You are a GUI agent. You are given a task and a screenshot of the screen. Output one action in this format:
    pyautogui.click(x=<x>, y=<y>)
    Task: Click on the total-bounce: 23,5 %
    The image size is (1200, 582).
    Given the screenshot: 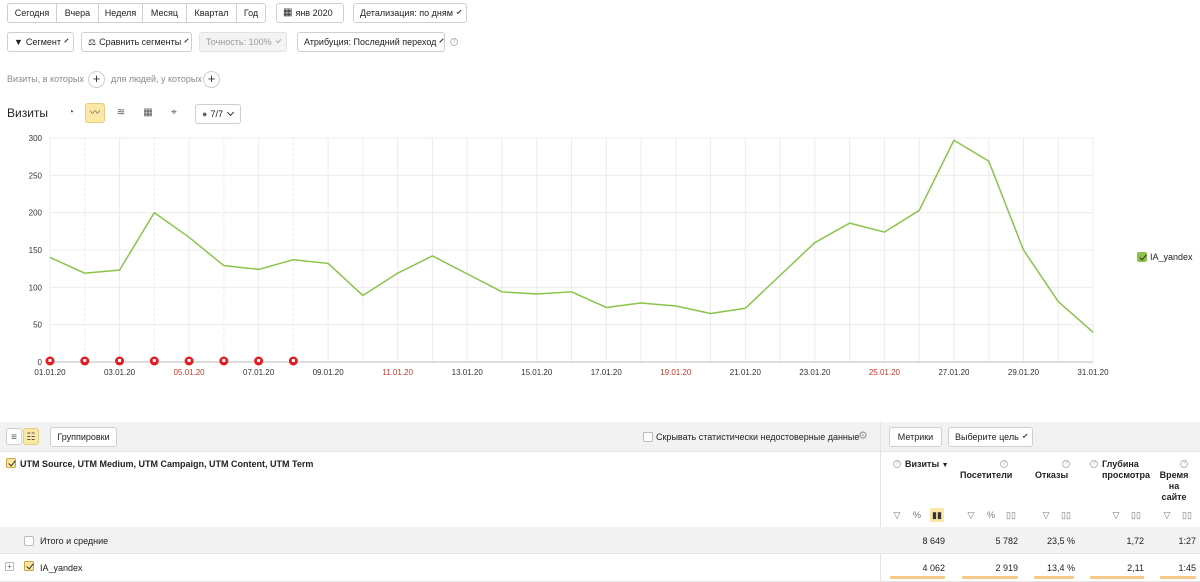 What is the action you would take?
    pyautogui.click(x=1060, y=541)
    